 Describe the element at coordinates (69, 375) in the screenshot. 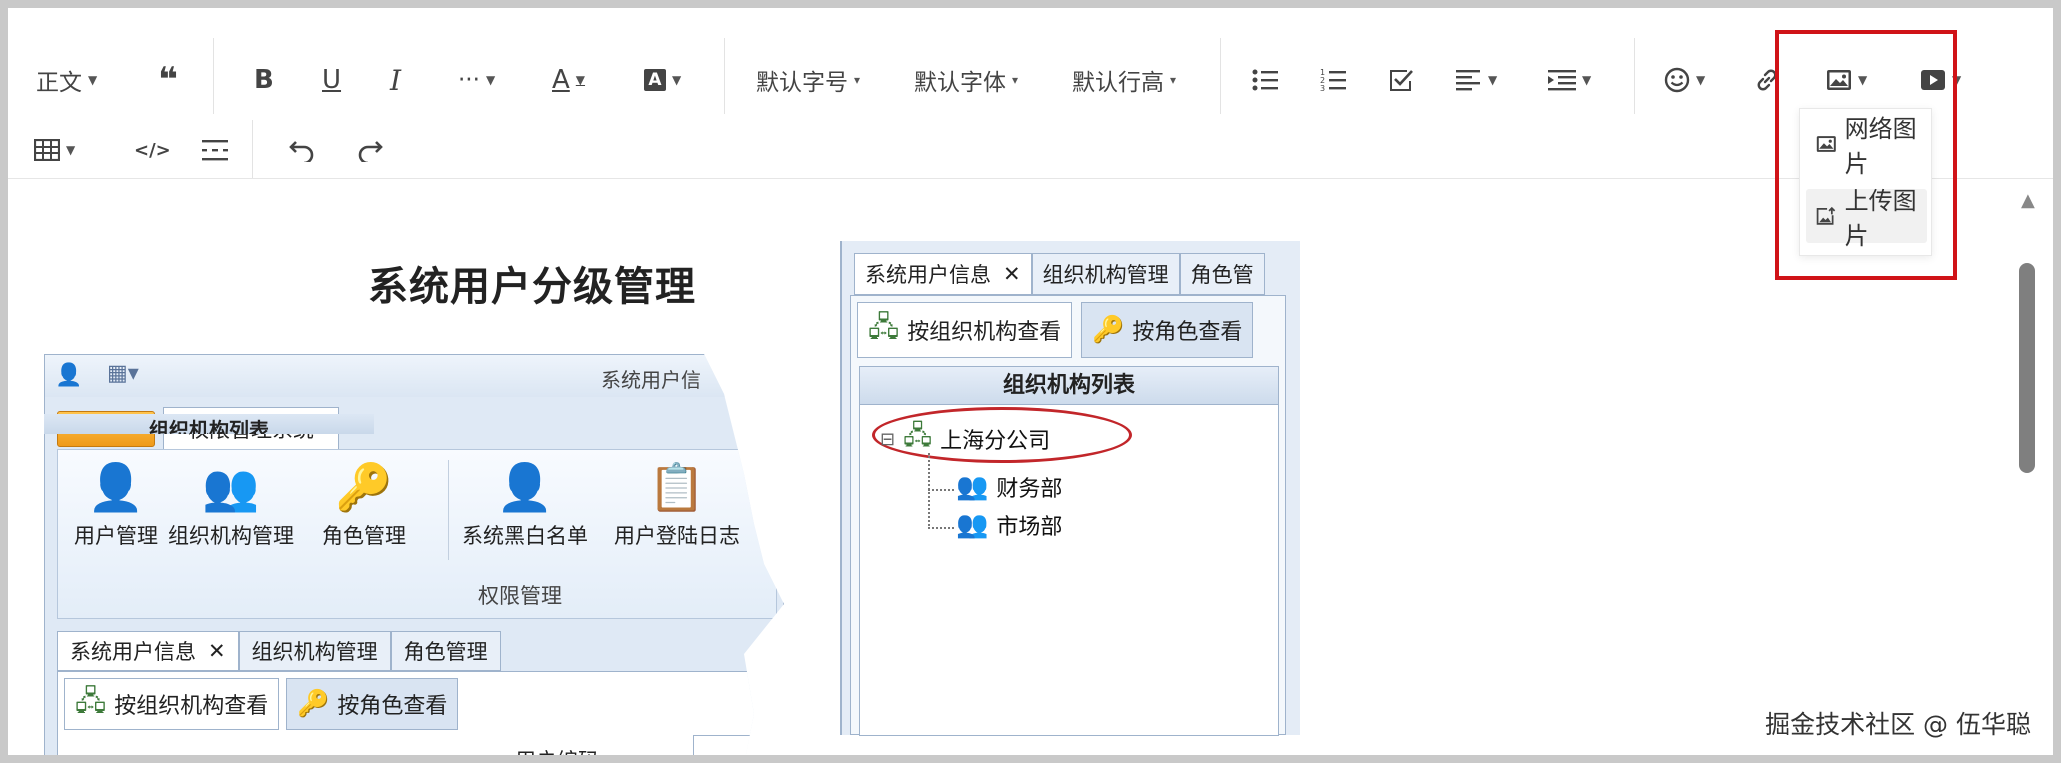

I see `user-key-icon: 👤` at that location.